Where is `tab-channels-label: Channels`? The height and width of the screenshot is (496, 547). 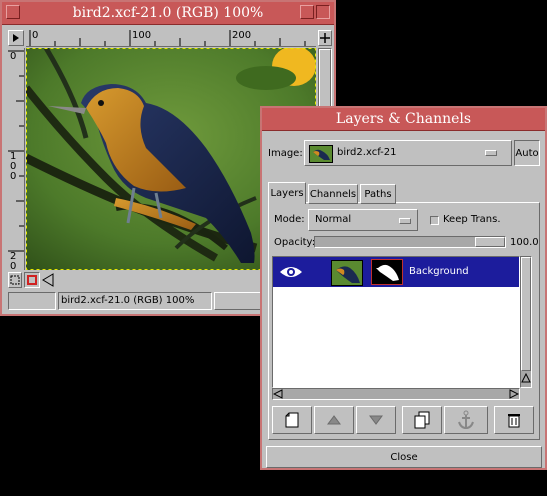
tab-channels-label: Channels is located at coordinates (333, 194).